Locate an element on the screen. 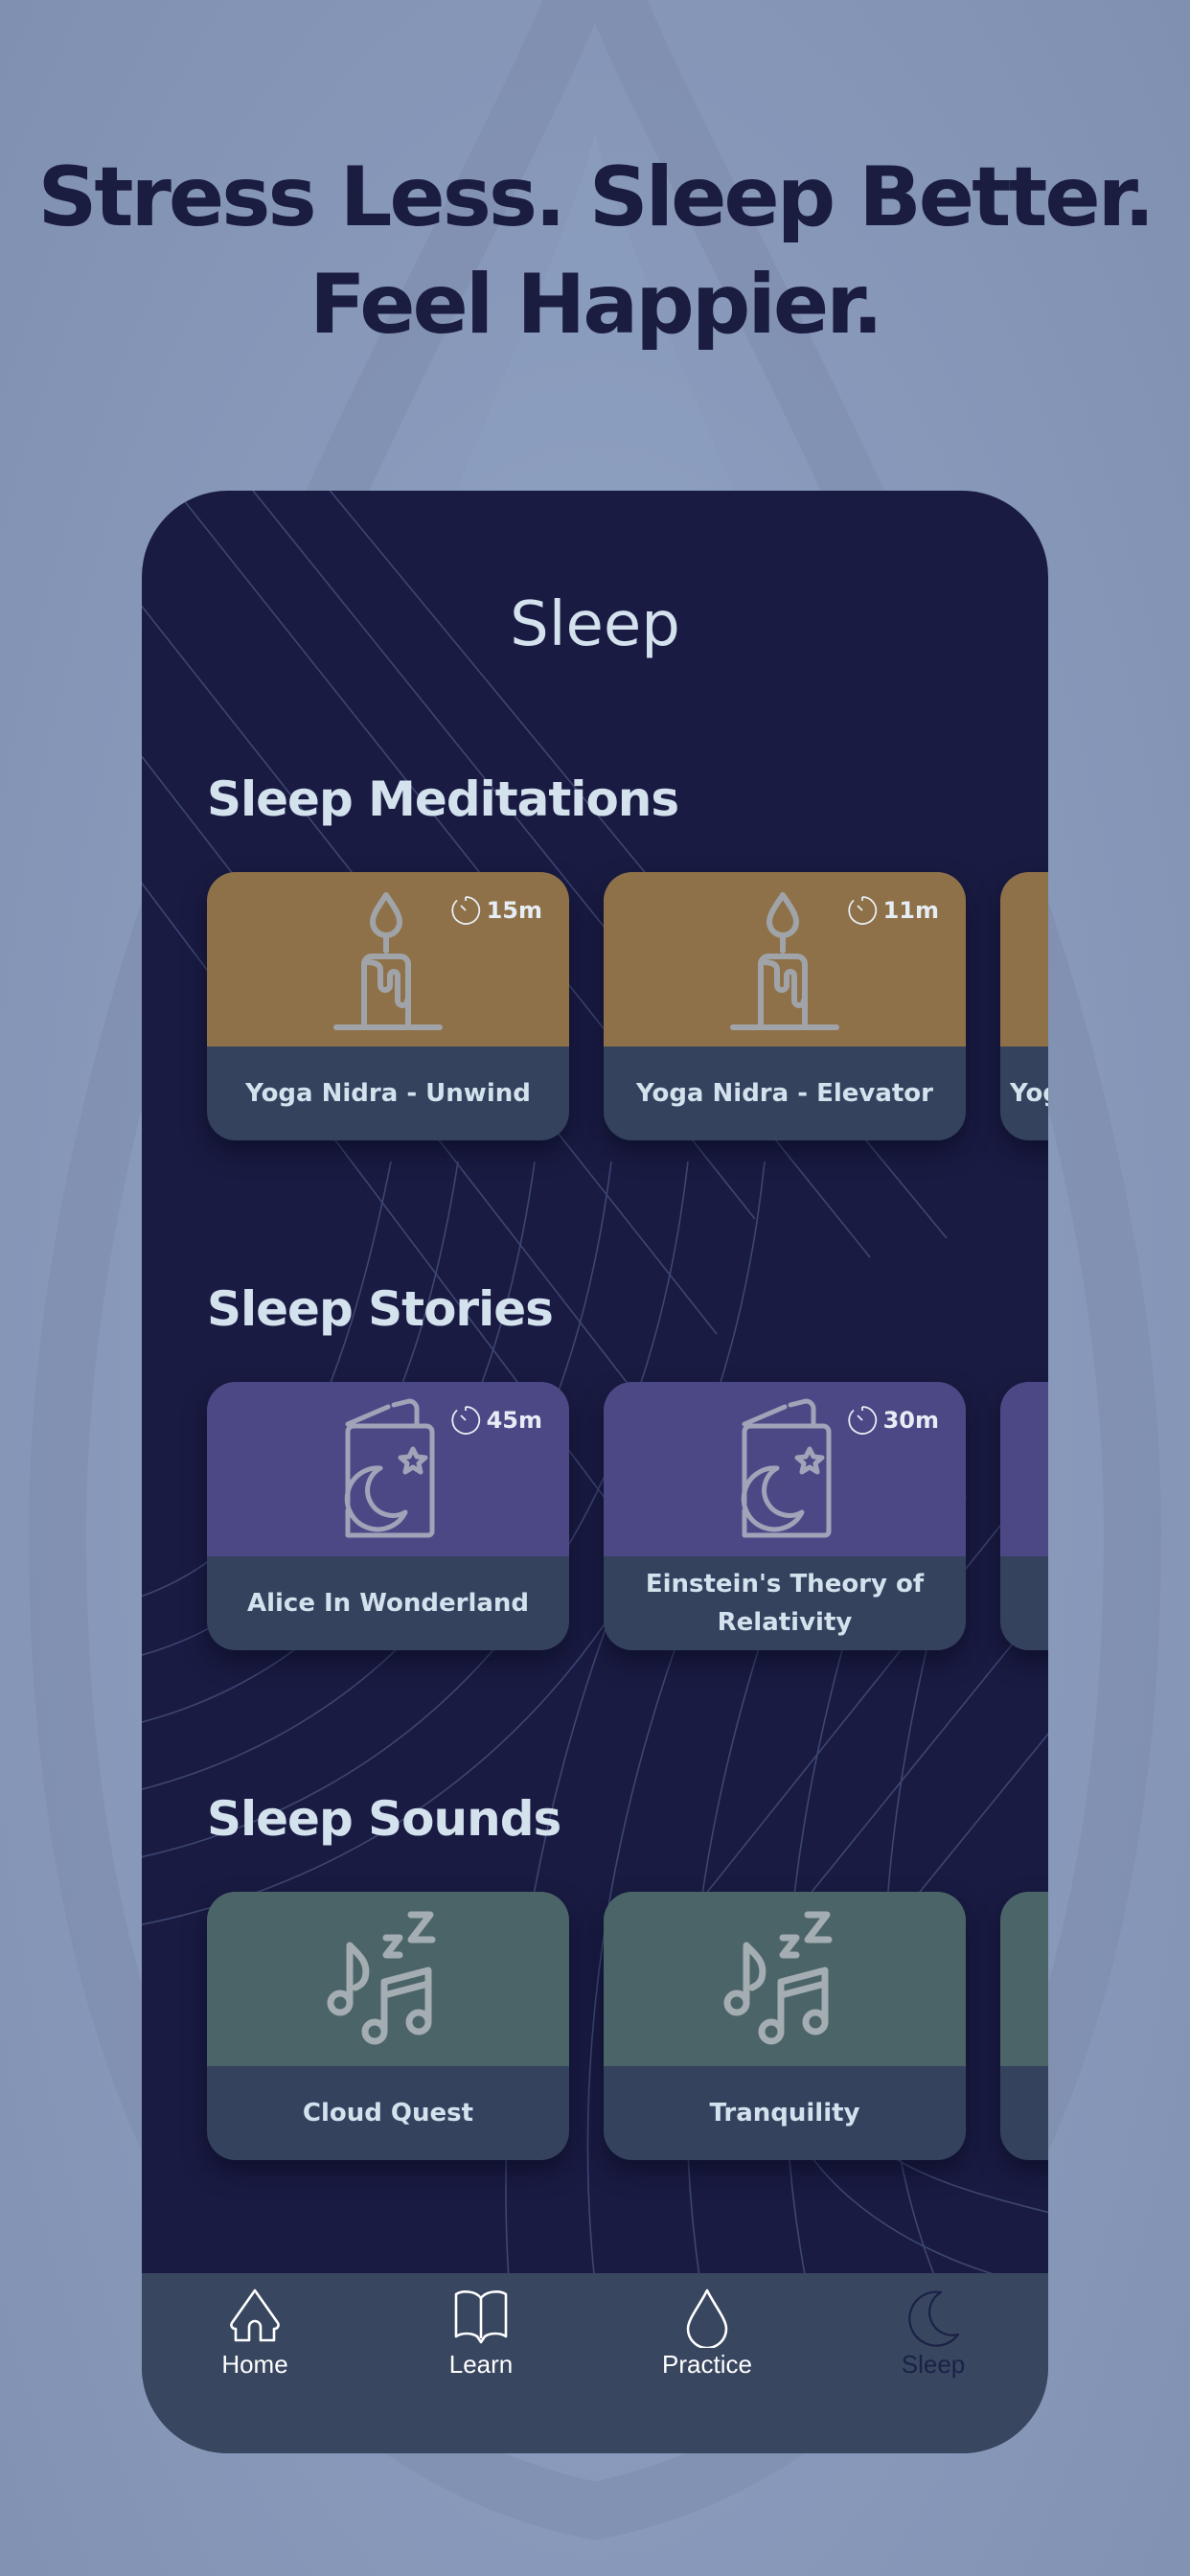 Image resolution: width=1190 pixels, height=2576 pixels. bottom-tab-bar: Home Learn Practice Sleep is located at coordinates (595, 2363).